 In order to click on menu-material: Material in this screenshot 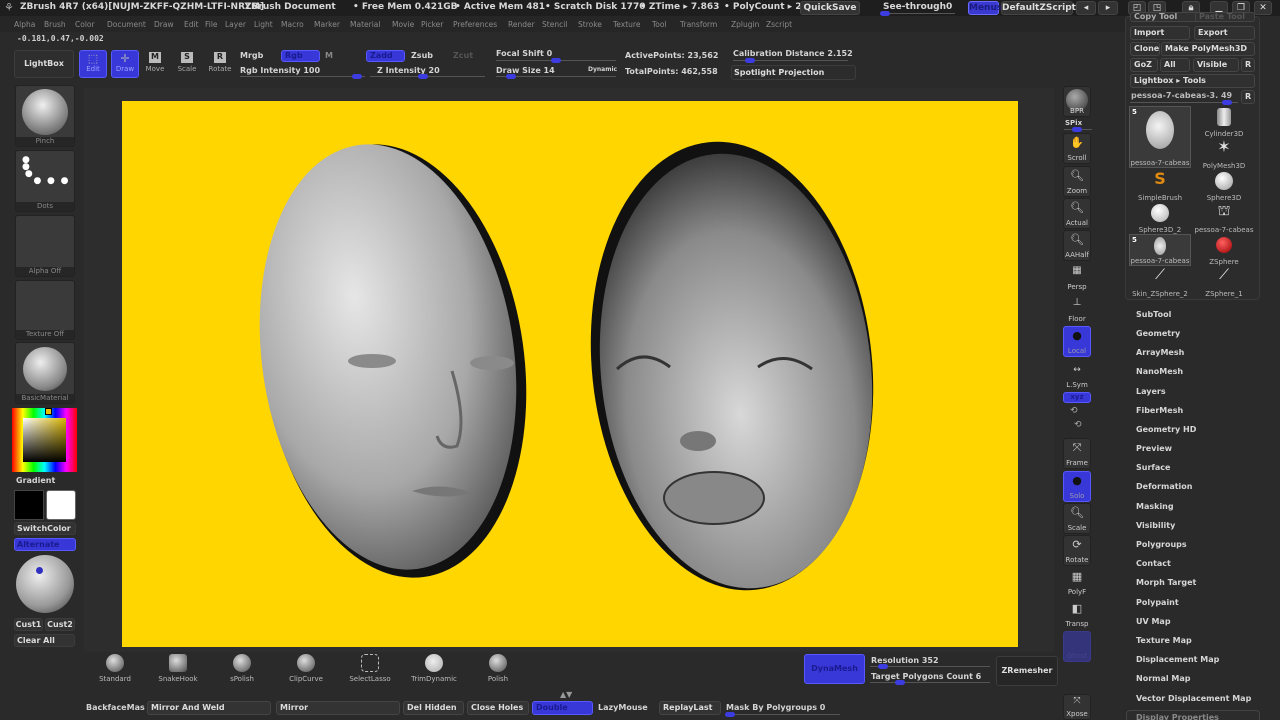, I will do `click(365, 24)`.